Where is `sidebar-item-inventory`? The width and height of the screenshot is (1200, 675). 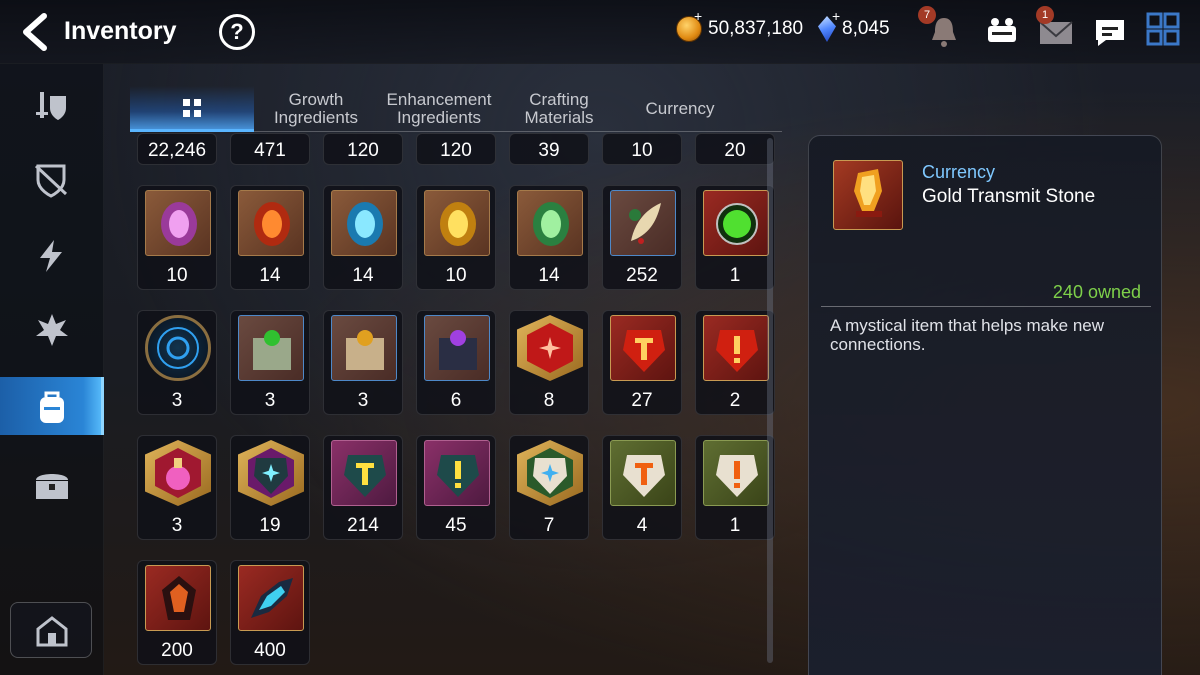
sidebar-item-inventory is located at coordinates (52, 406).